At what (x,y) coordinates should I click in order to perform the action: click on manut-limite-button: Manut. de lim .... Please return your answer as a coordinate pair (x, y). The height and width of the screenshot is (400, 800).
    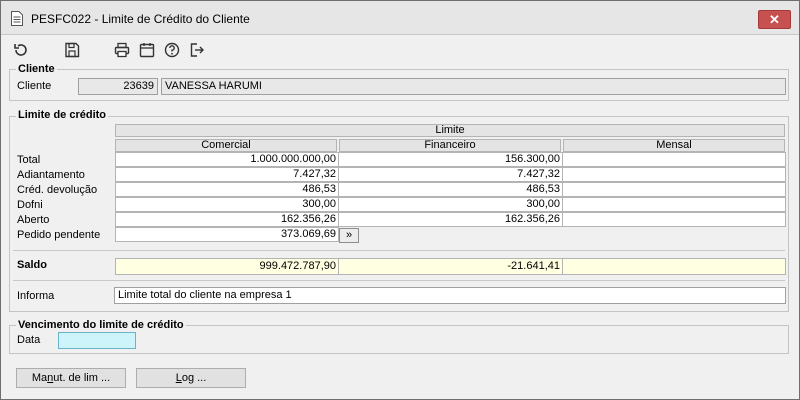
    Looking at the image, I should click on (71, 378).